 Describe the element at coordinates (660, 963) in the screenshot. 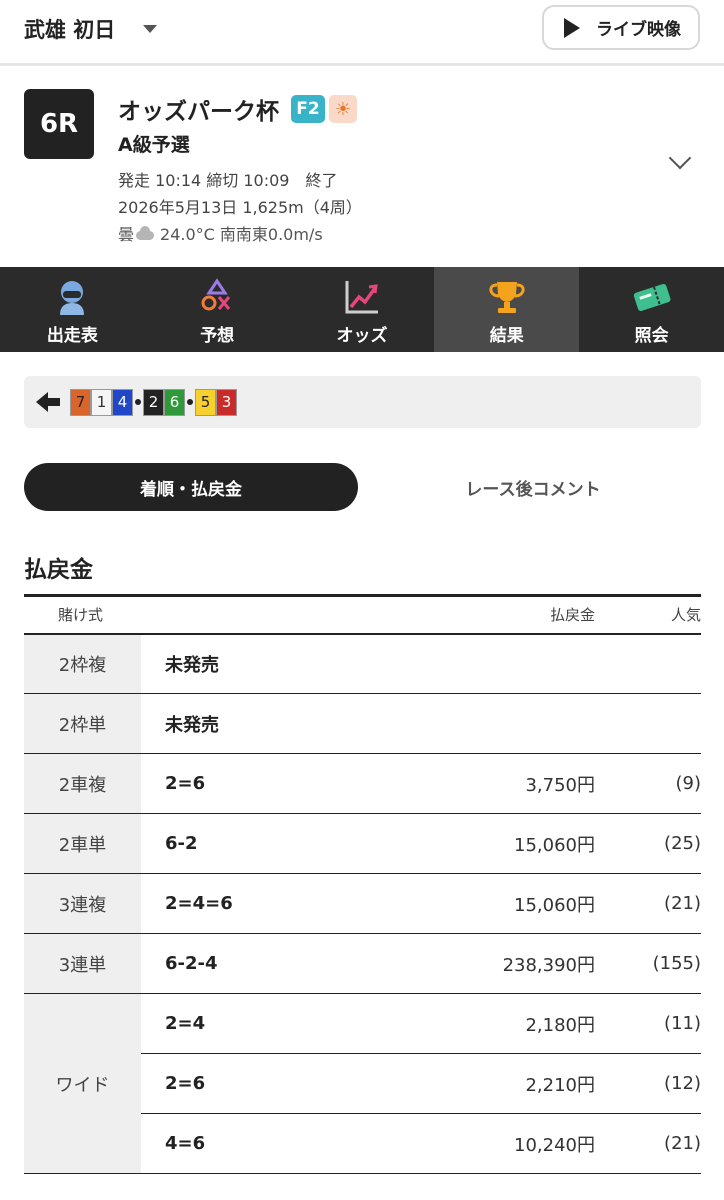

I see `popularity: (155)` at that location.